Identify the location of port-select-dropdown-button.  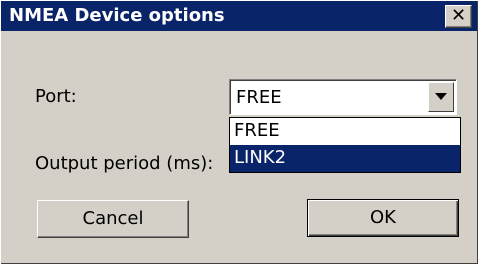
(441, 97).